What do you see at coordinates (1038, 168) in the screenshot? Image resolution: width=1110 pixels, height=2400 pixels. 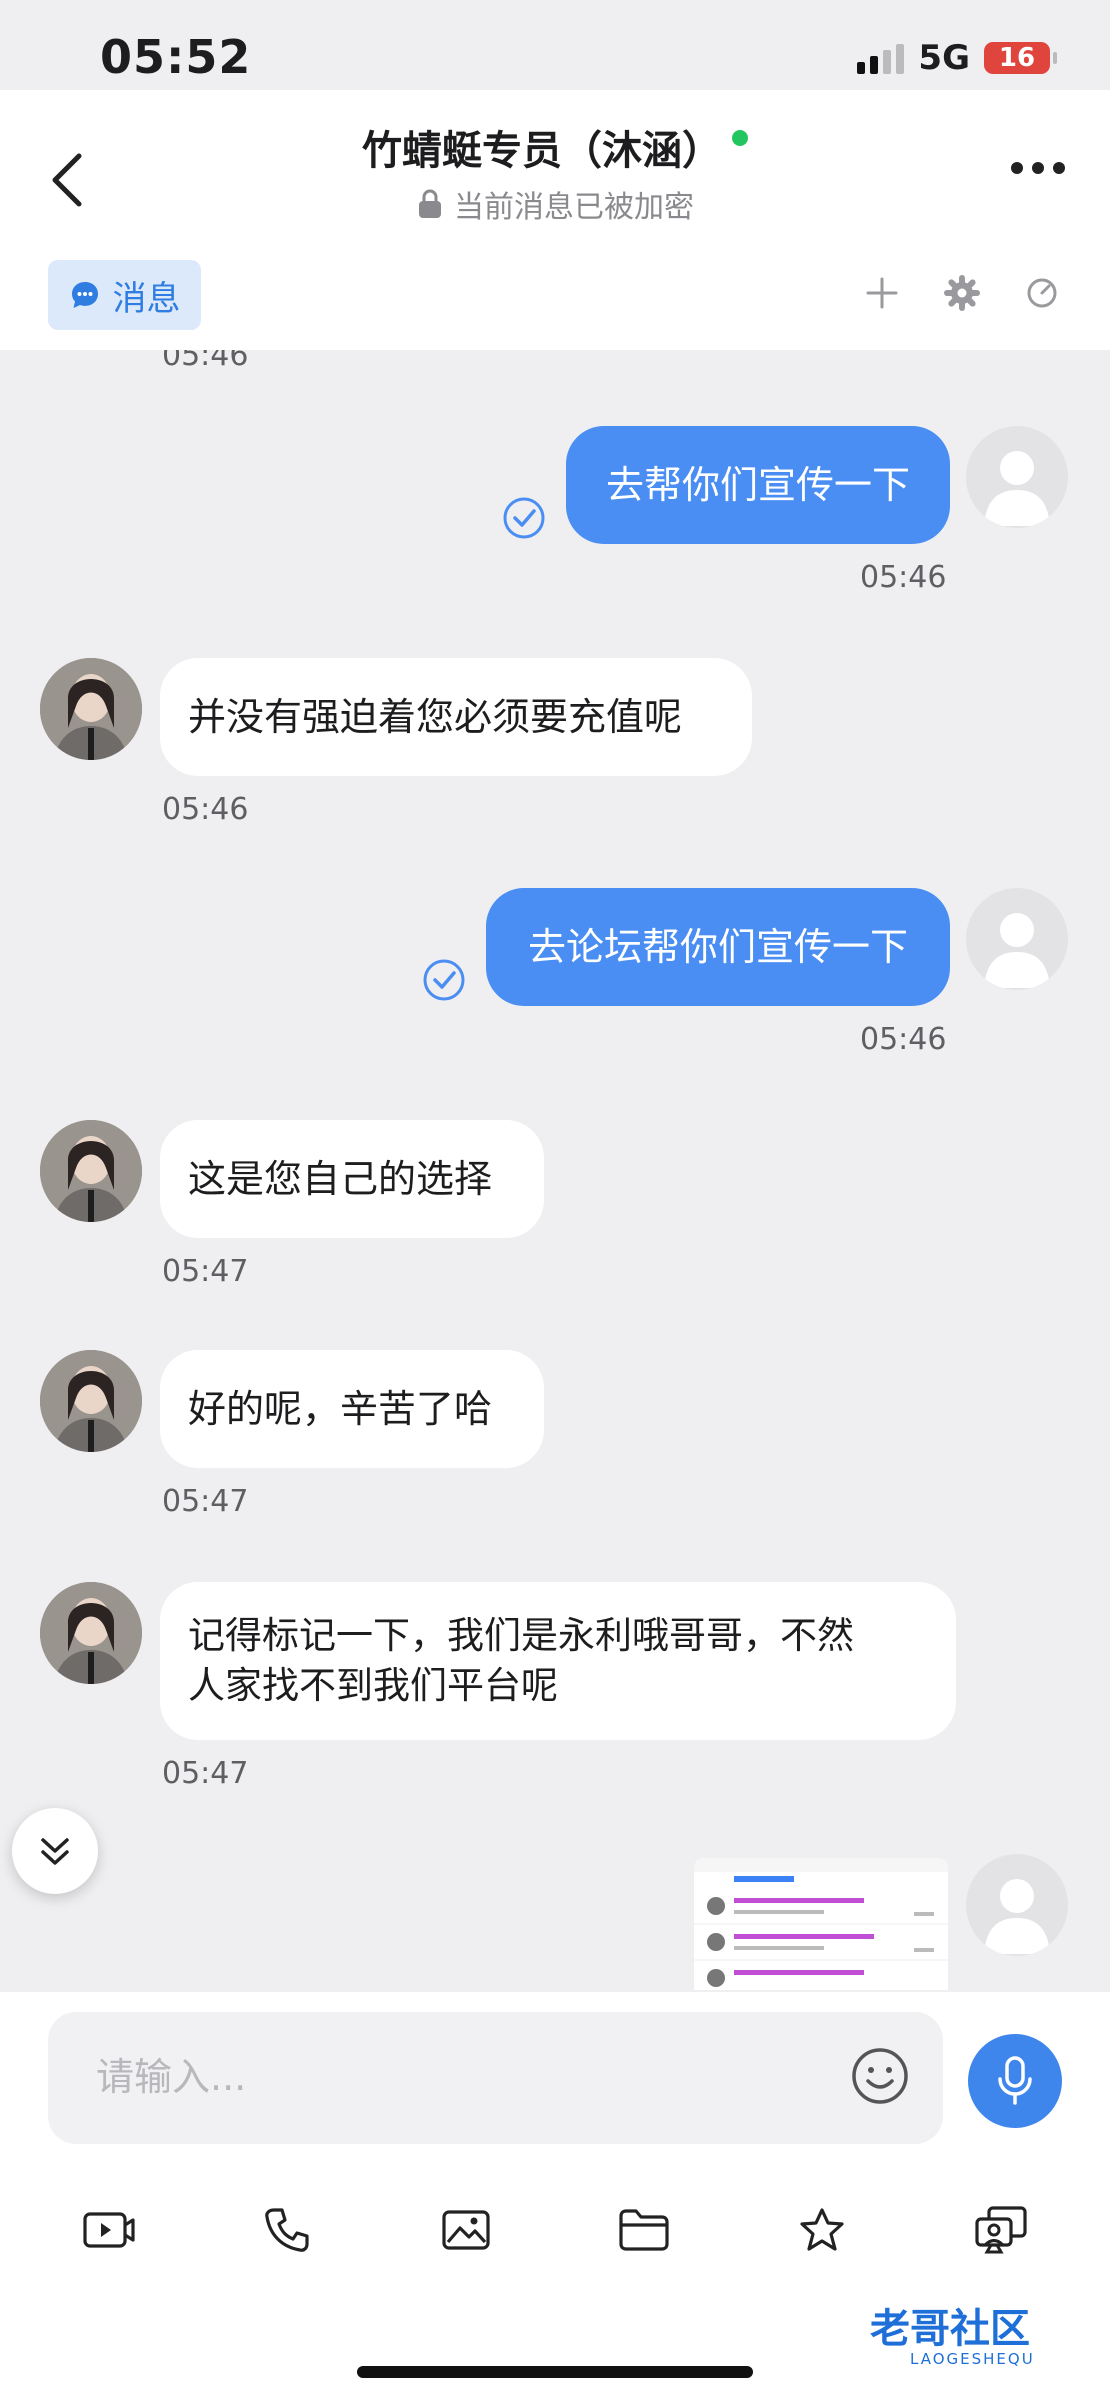 I see `more-options-icon` at bounding box center [1038, 168].